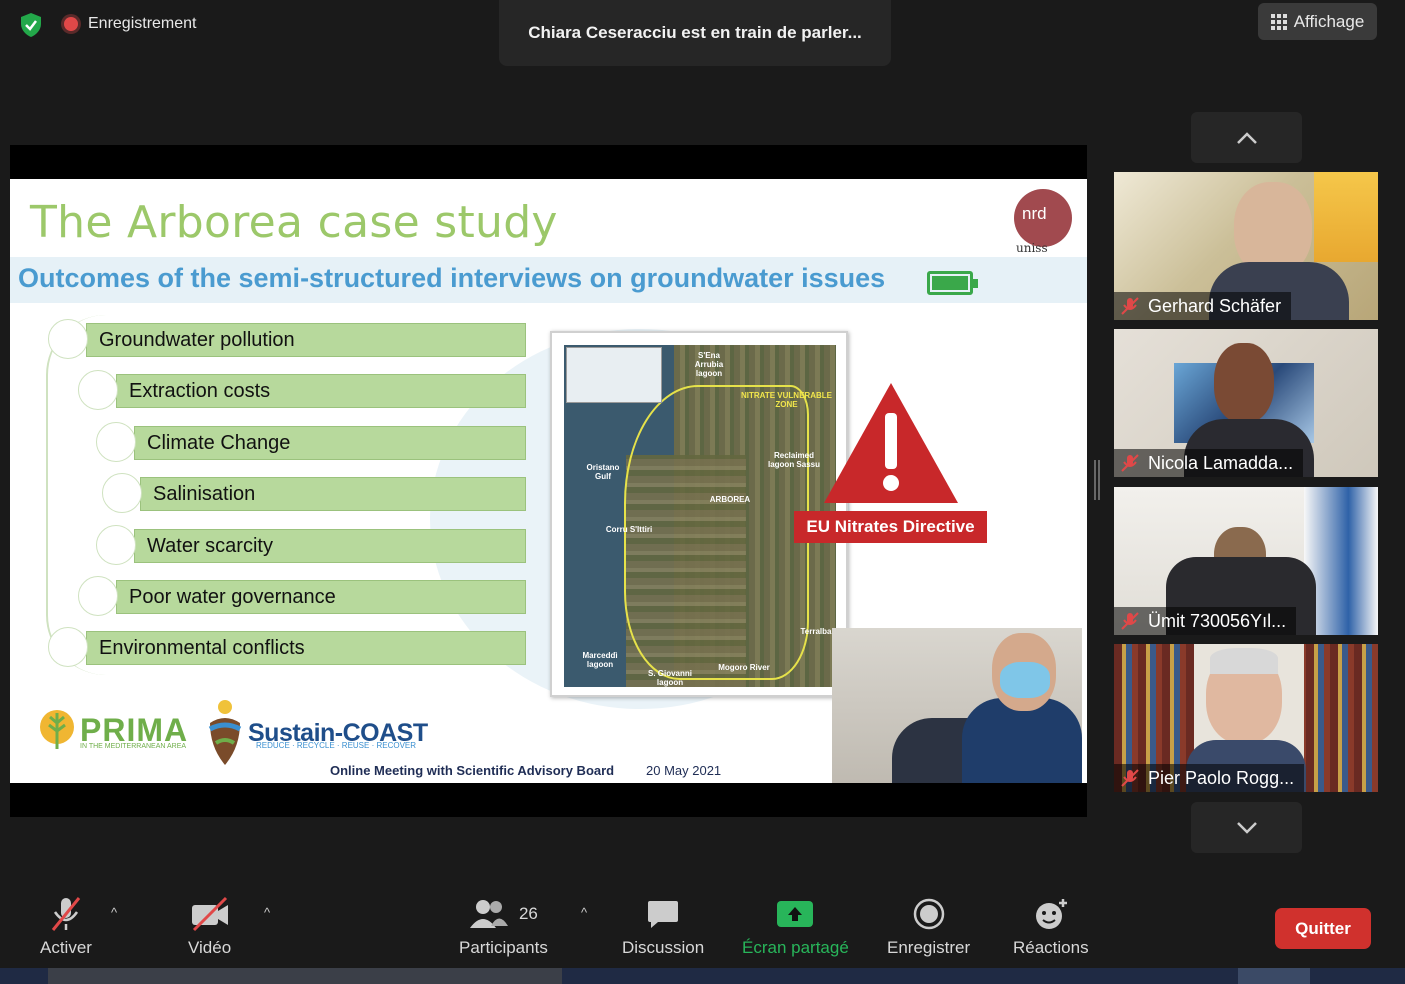 This screenshot has height=984, width=1405. I want to click on recording-indicator: Enregistrement, so click(130, 24).